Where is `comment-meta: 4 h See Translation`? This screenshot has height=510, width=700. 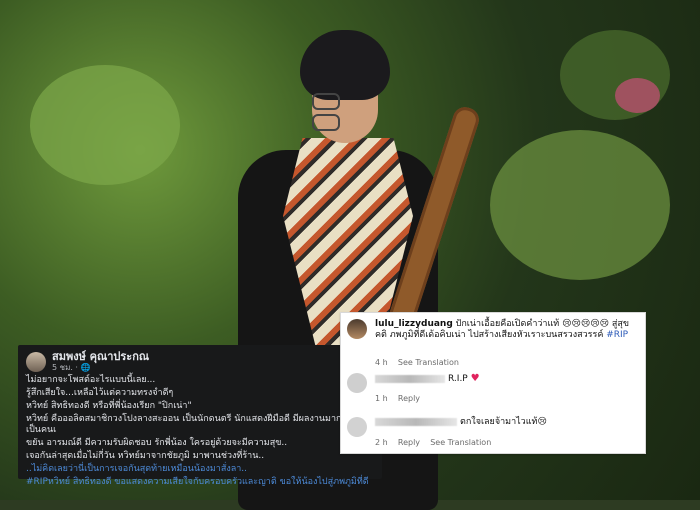
comment-meta: 4 h See Translation is located at coordinates (417, 362).